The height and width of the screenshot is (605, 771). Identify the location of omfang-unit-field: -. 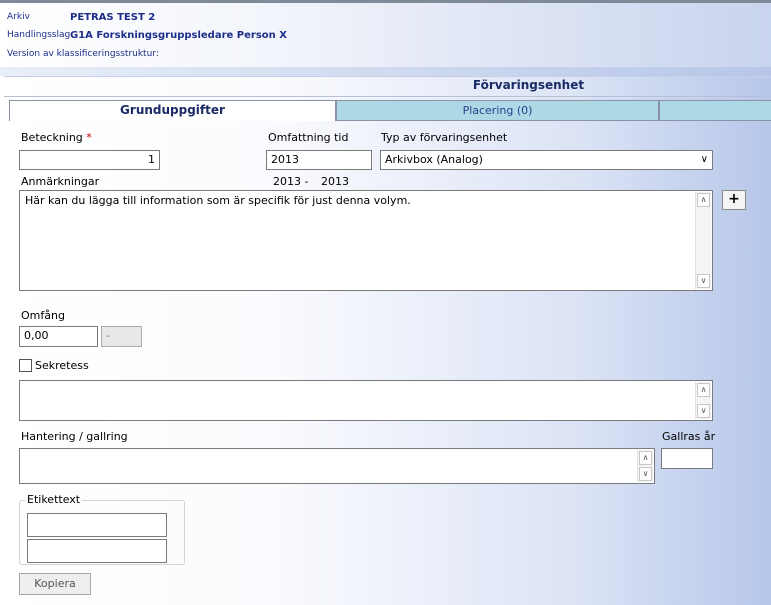
(121, 336).